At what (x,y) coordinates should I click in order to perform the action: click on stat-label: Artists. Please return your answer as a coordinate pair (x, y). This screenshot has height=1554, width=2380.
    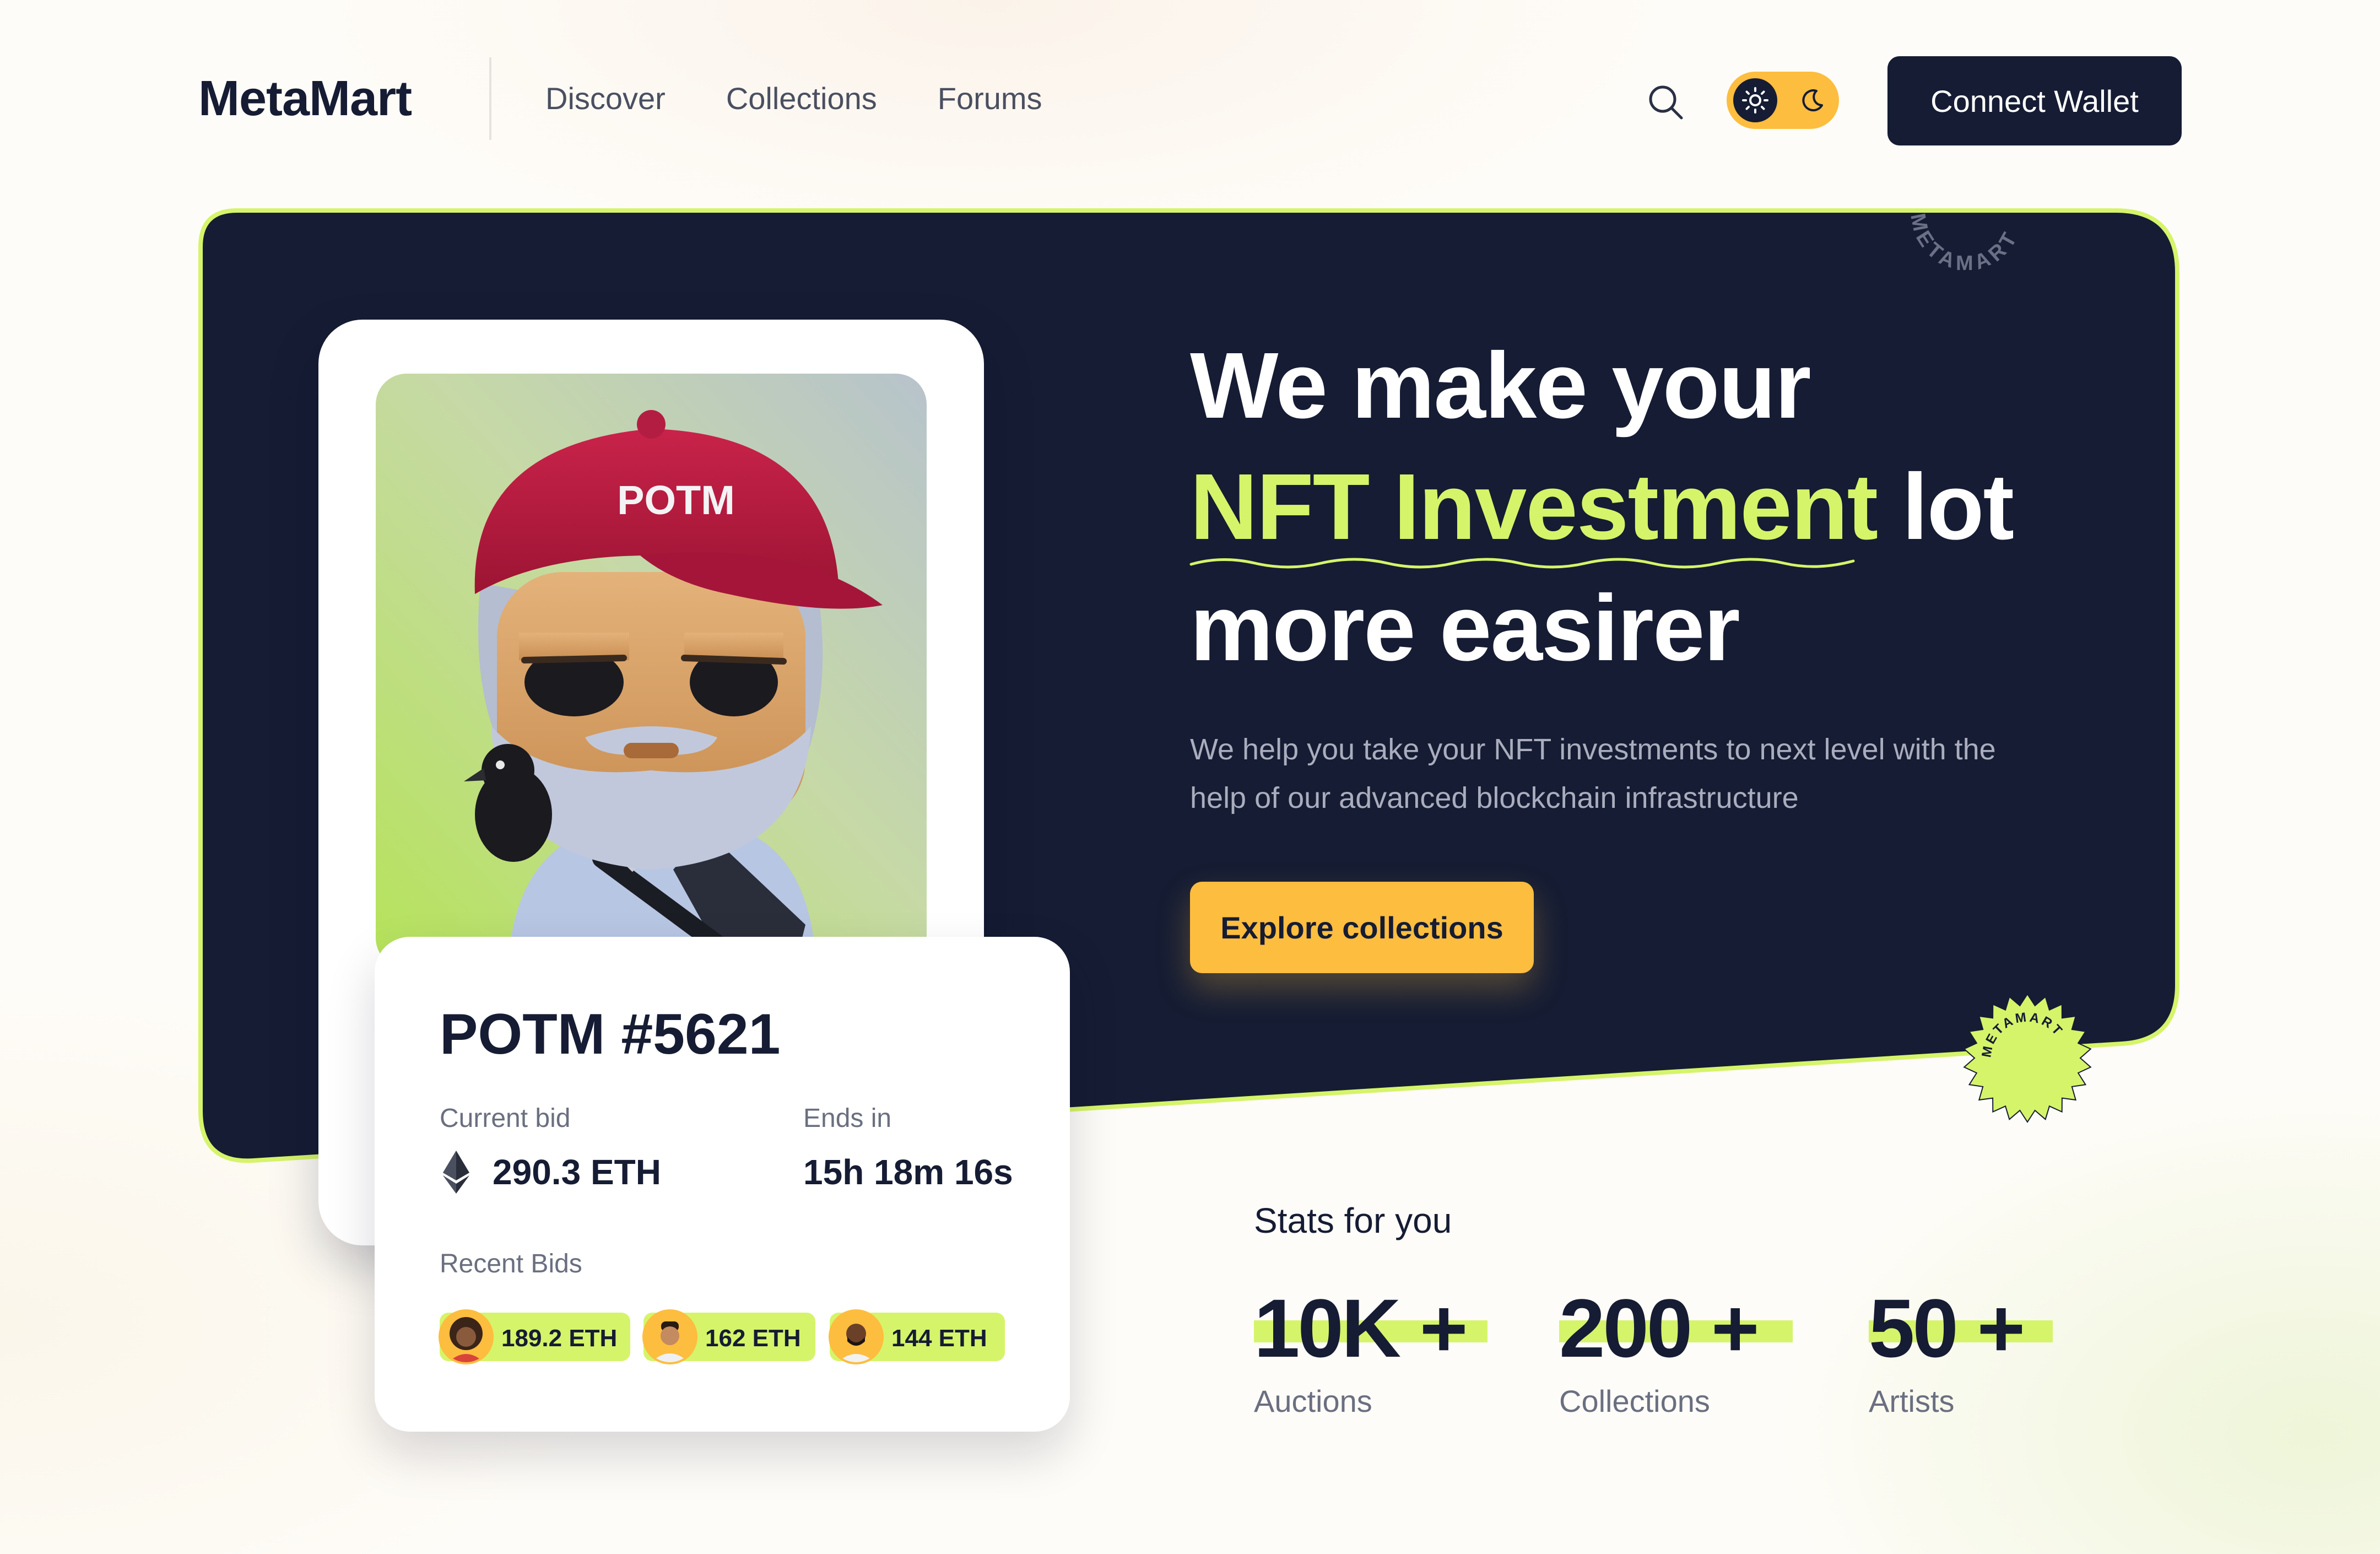
    Looking at the image, I should click on (1912, 1401).